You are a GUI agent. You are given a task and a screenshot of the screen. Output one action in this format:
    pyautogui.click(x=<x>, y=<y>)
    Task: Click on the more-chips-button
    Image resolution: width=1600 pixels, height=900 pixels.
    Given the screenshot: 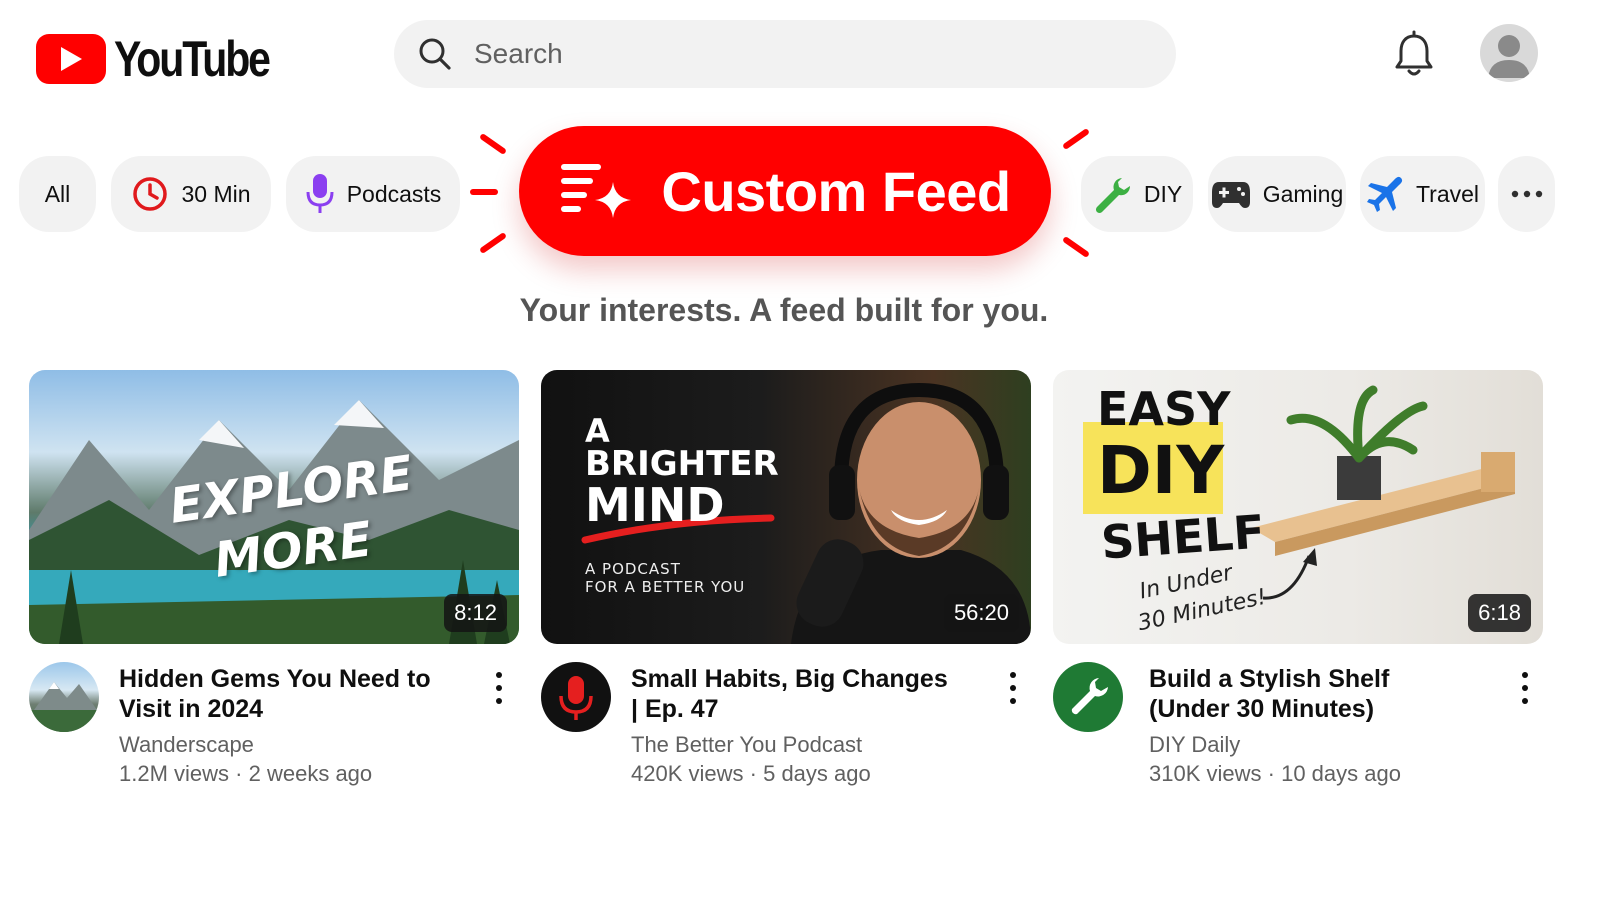 What is the action you would take?
    pyautogui.click(x=1526, y=194)
    